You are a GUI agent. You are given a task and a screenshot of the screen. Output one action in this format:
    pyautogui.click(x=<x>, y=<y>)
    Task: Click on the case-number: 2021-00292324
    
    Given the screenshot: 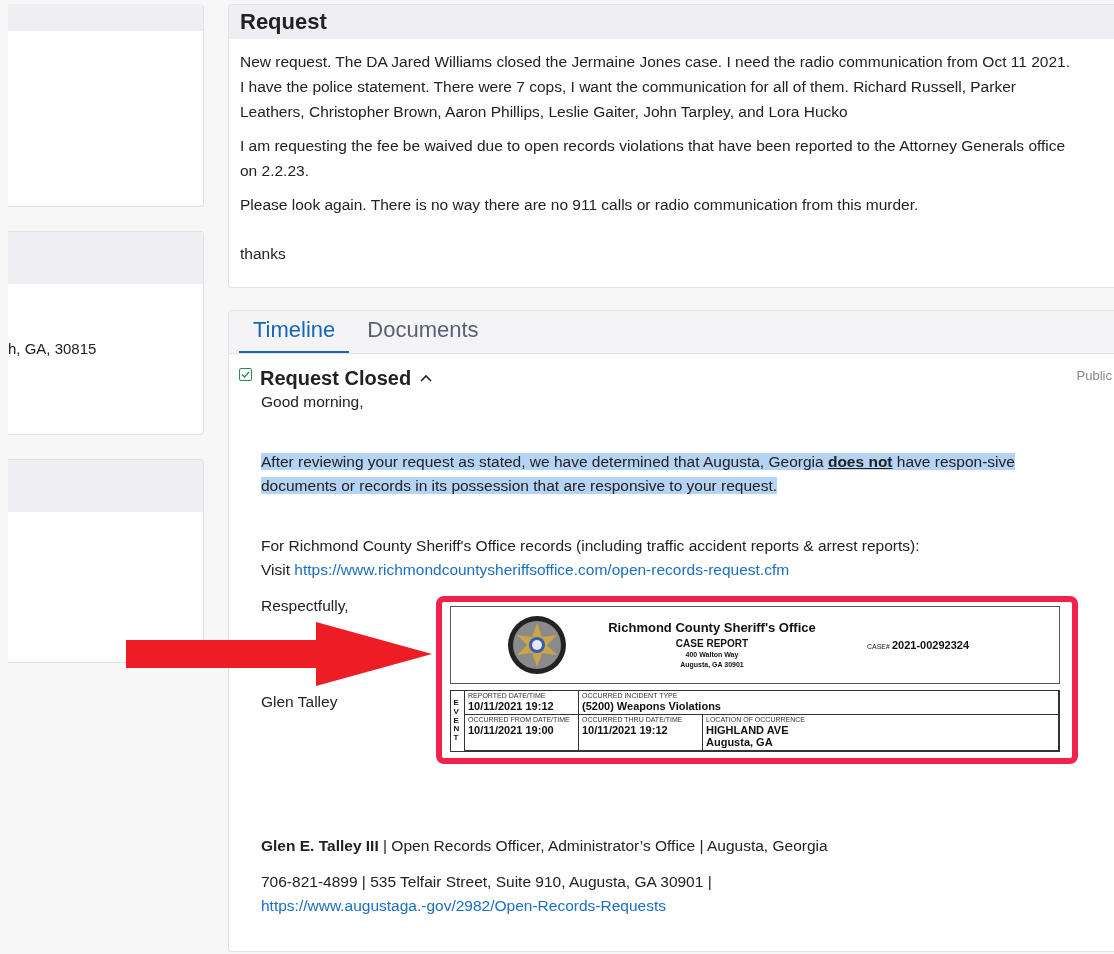 What is the action you would take?
    pyautogui.click(x=930, y=645)
    